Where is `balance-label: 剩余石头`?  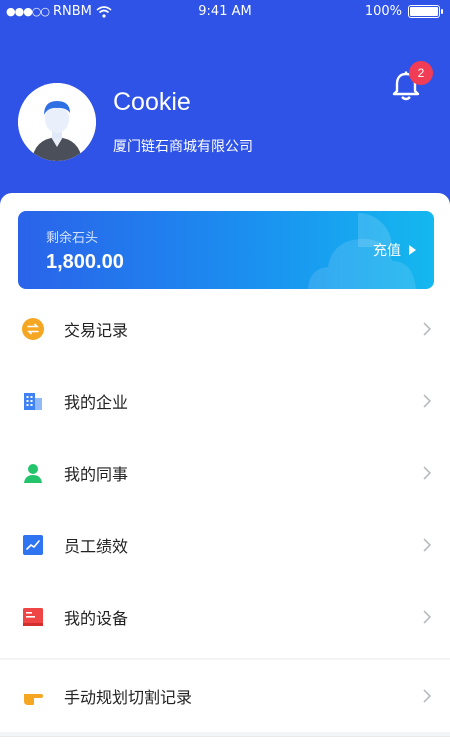 balance-label: 剩余石头 is located at coordinates (72, 238).